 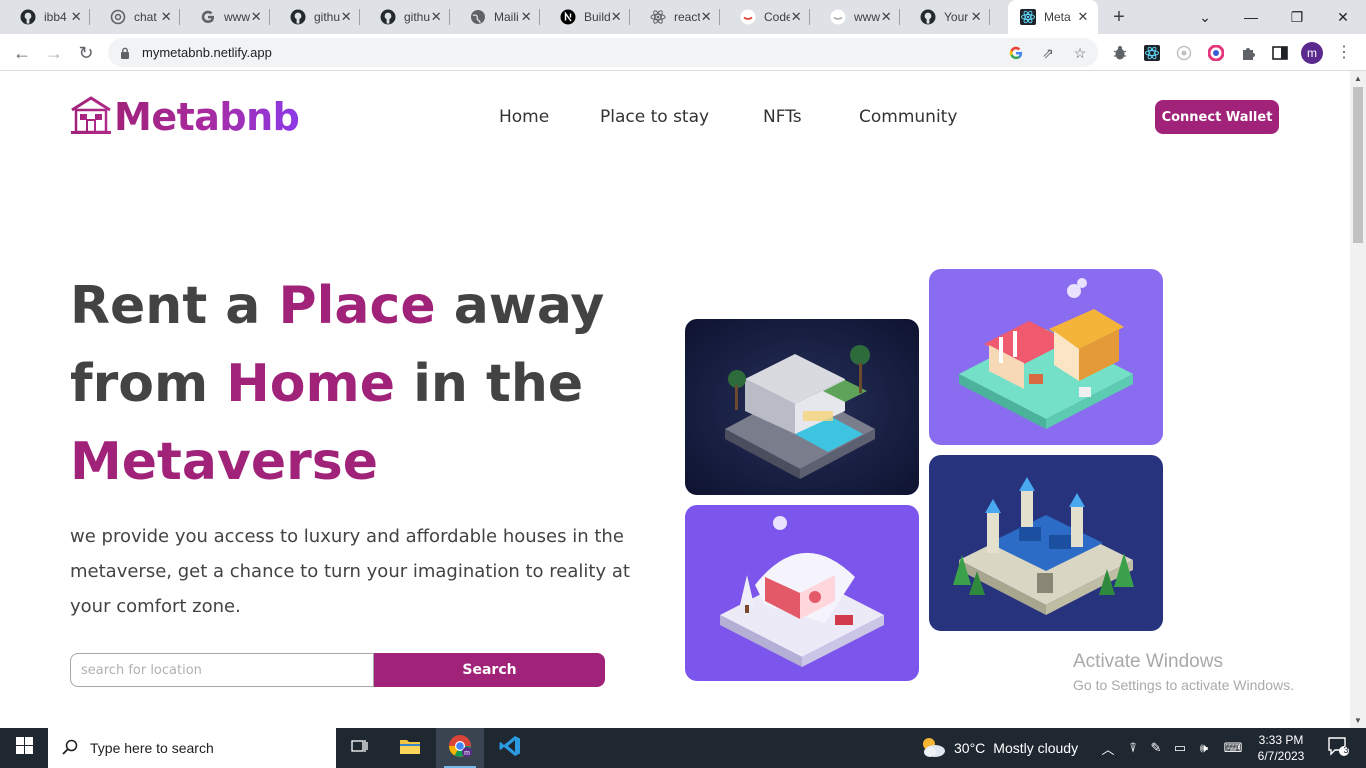 What do you see at coordinates (86, 53) in the screenshot?
I see `reload-button: ↻` at bounding box center [86, 53].